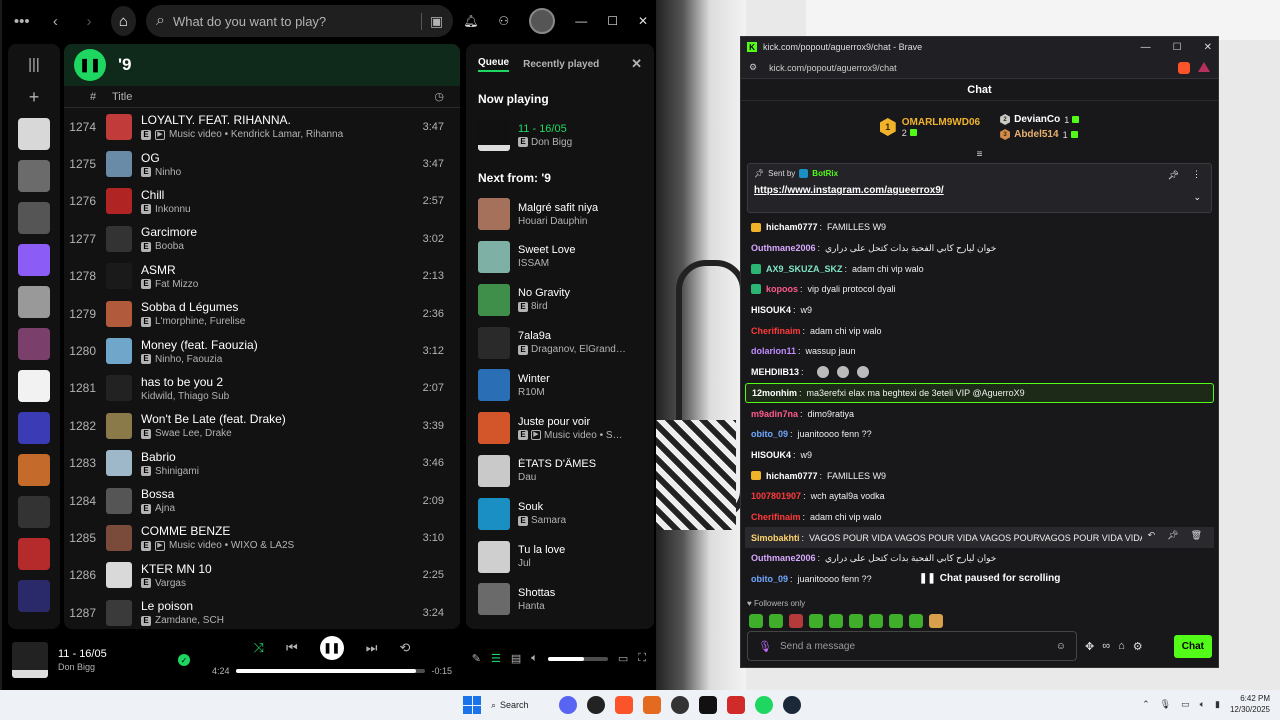 Image resolution: width=1280 pixels, height=720 pixels. What do you see at coordinates (560, 135) in the screenshot?
I see `now-playing-item: 11 - 16/05 E Don Bigg` at bounding box center [560, 135].